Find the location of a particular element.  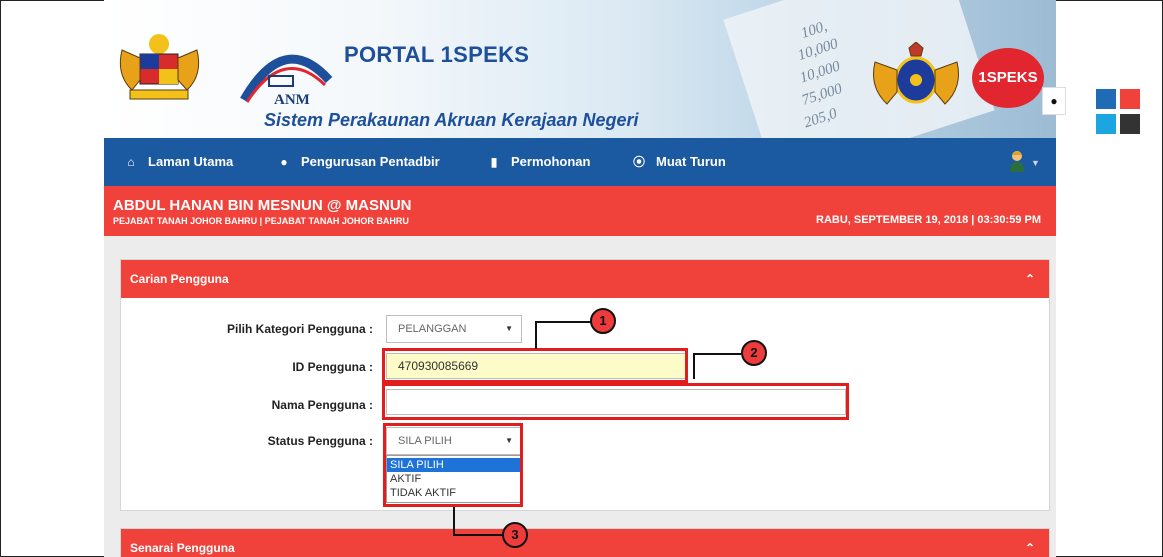

download-icon: ⦿ is located at coordinates (638, 162).